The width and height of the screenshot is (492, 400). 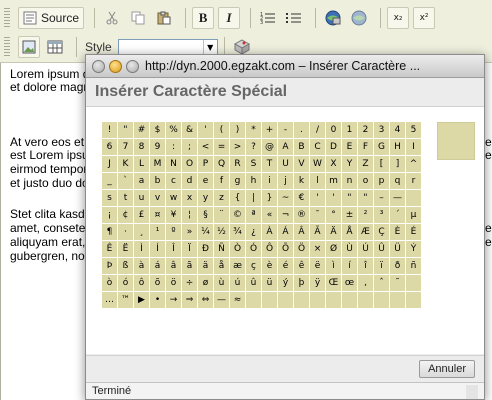 I want to click on character-cell: ³, so click(x=381, y=215).